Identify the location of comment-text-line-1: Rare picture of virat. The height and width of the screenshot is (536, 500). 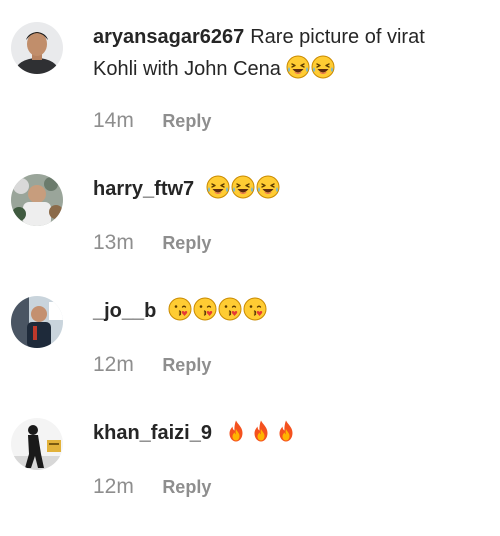
(337, 37).